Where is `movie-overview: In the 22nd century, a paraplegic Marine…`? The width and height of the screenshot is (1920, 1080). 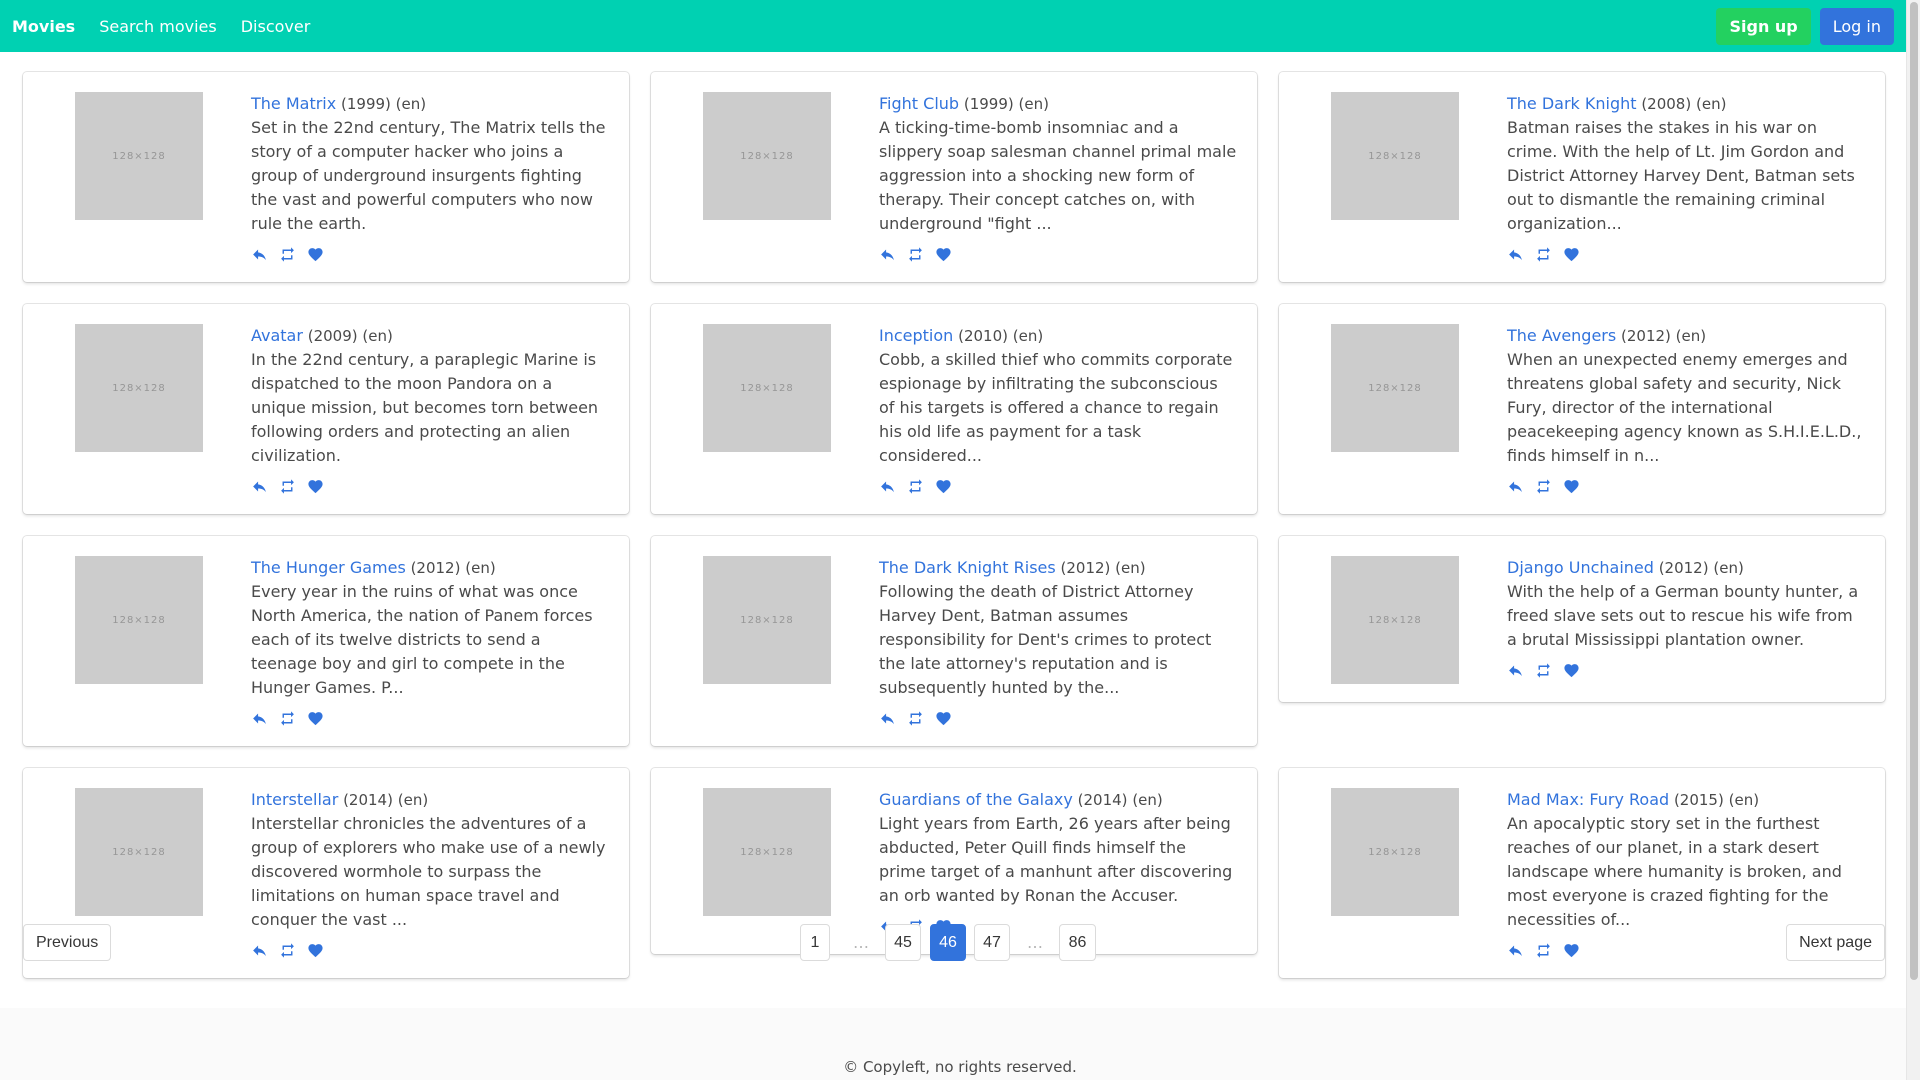 movie-overview: In the 22nd century, a paraplegic Marine… is located at coordinates (425, 407).